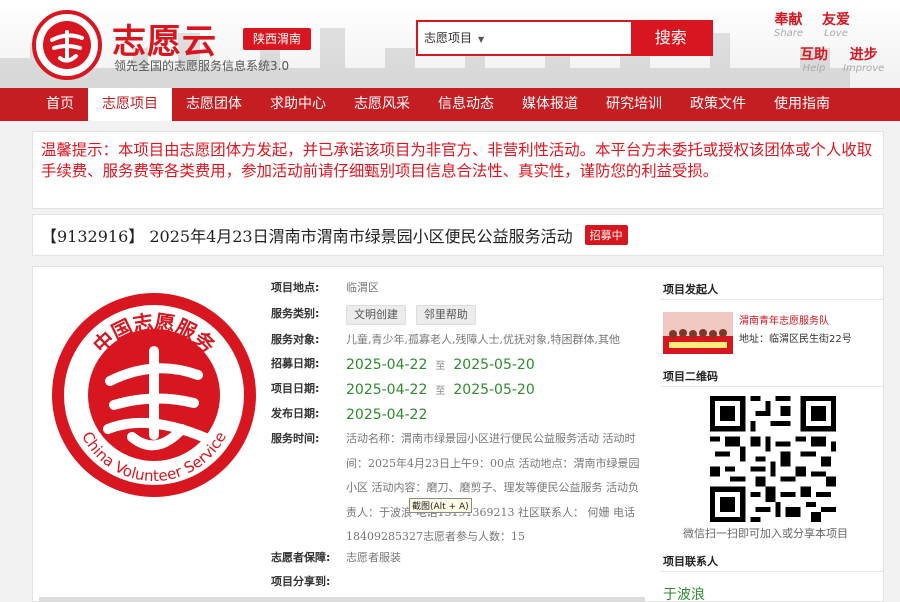  What do you see at coordinates (60, 104) in the screenshot?
I see `nav-home: 首页` at bounding box center [60, 104].